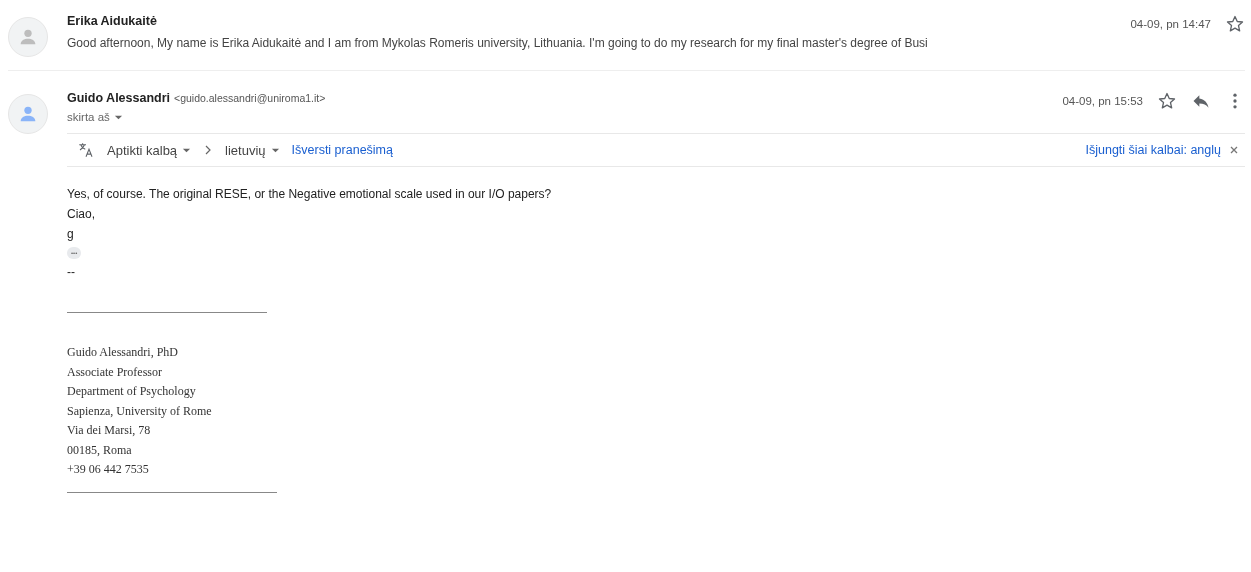 The width and height of the screenshot is (1251, 572). Describe the element at coordinates (149, 150) in the screenshot. I see `source-language-dropdown: Aptikti kalbą` at that location.